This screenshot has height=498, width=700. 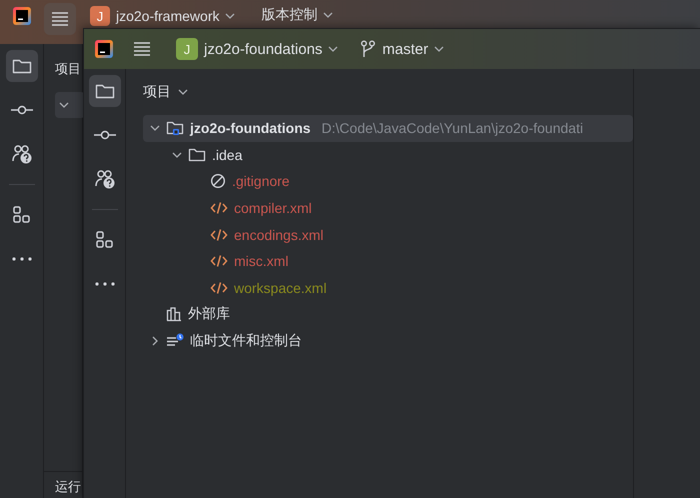 What do you see at coordinates (250, 128) in the screenshot?
I see `file-name: jzo2o-foundations` at bounding box center [250, 128].